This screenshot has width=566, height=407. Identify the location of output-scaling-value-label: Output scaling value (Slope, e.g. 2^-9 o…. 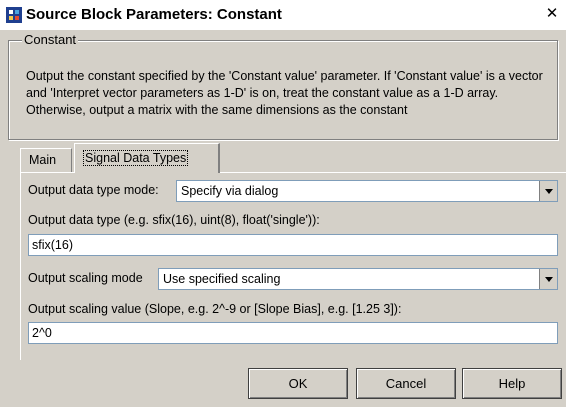
(215, 309).